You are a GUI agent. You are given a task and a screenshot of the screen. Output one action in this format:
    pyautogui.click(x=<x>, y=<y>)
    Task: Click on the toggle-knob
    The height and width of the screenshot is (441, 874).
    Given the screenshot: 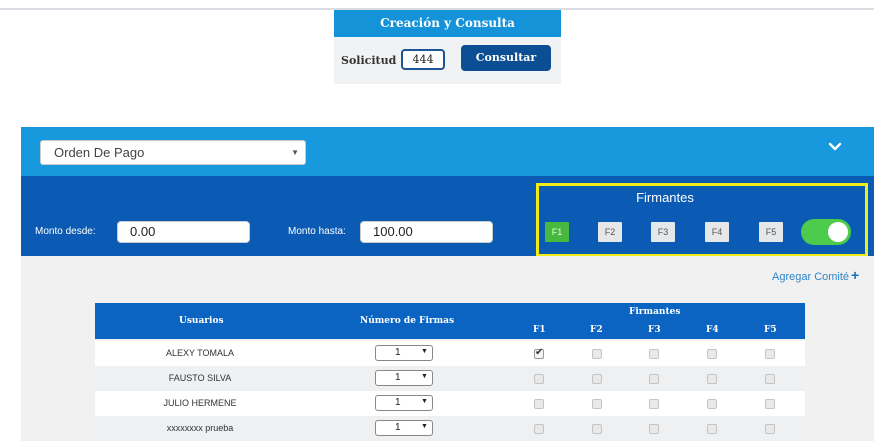 What is the action you would take?
    pyautogui.click(x=838, y=232)
    